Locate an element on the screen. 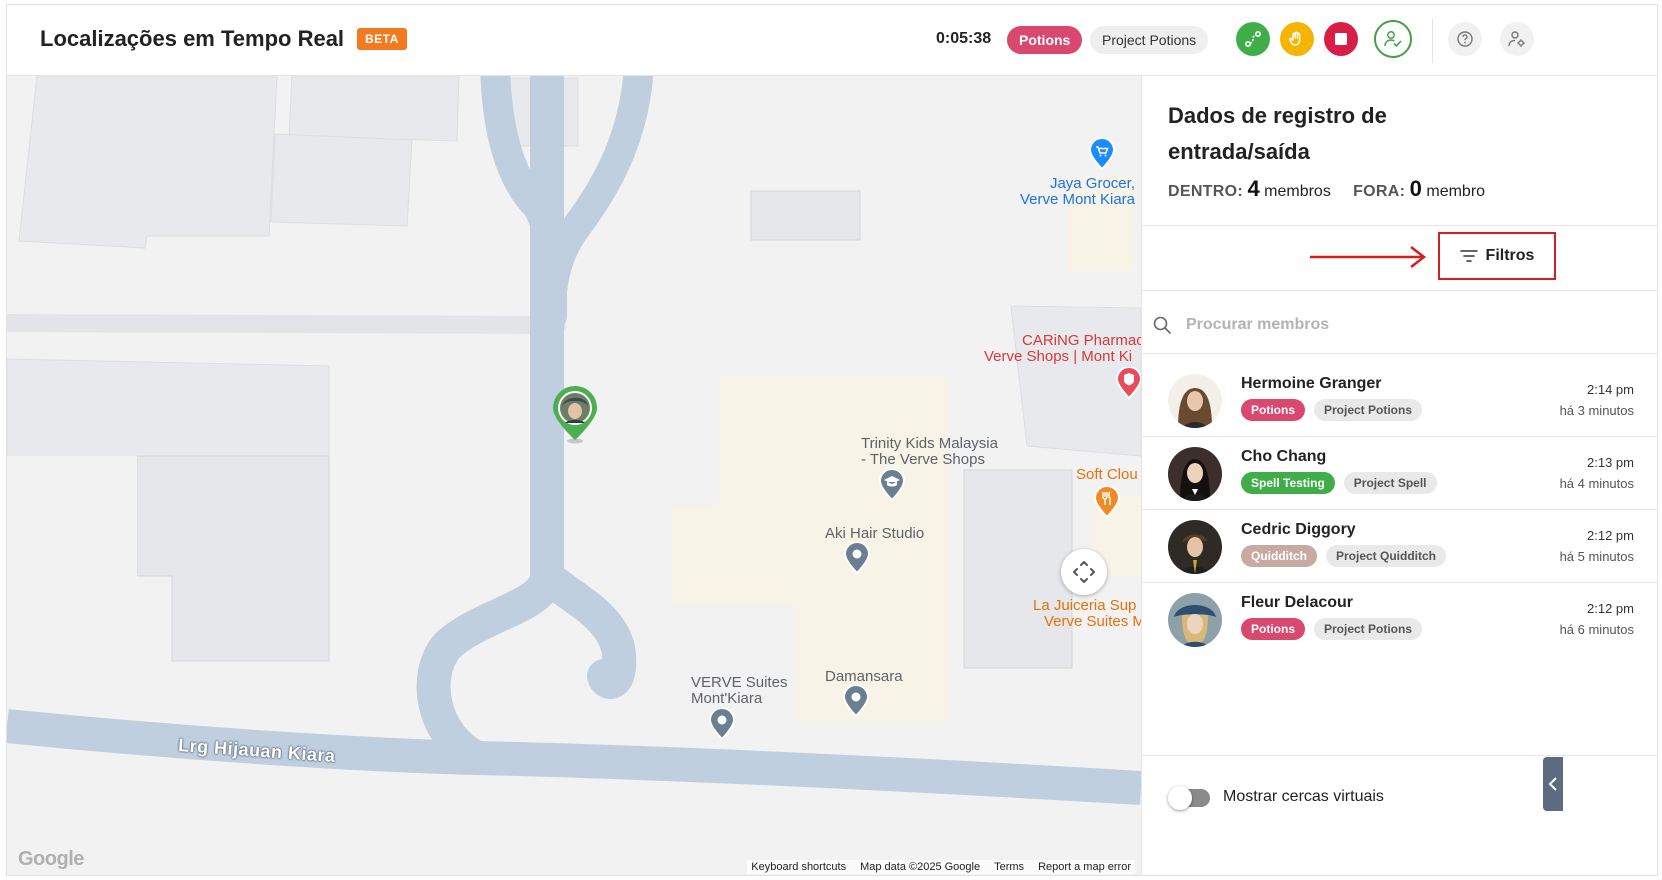  checkin-time: 2:14 pm is located at coordinates (1610, 389).